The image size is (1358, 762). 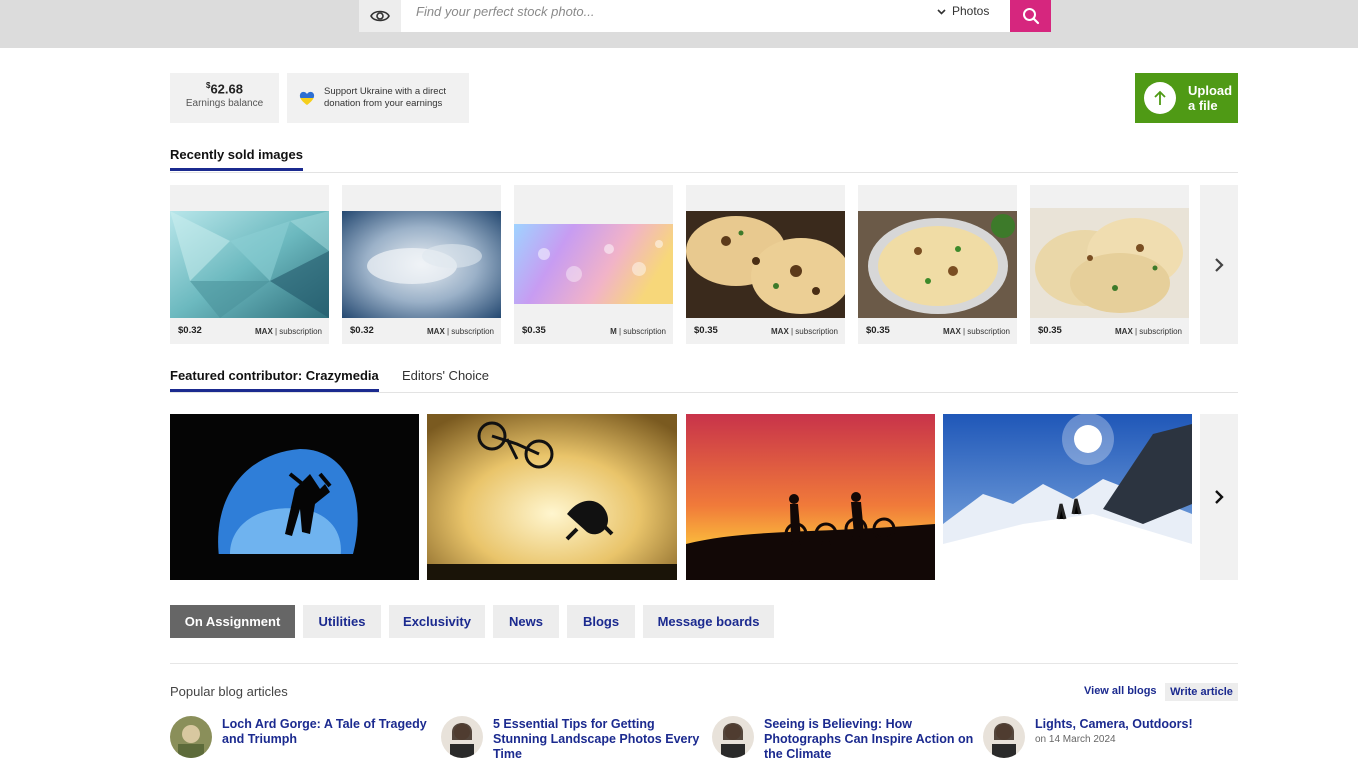 I want to click on upload-arrow-icon, so click(x=1160, y=98).